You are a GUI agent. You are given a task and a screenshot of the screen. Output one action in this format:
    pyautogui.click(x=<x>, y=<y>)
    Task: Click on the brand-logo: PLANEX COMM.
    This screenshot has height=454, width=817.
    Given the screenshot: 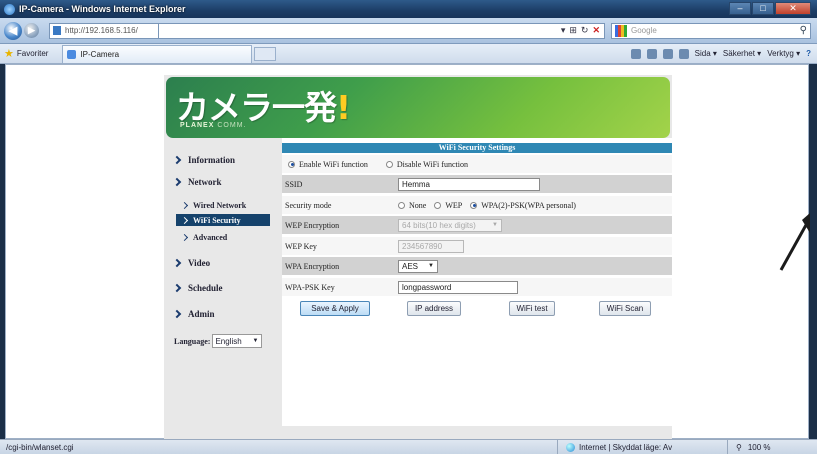 What is the action you would take?
    pyautogui.click(x=213, y=125)
    